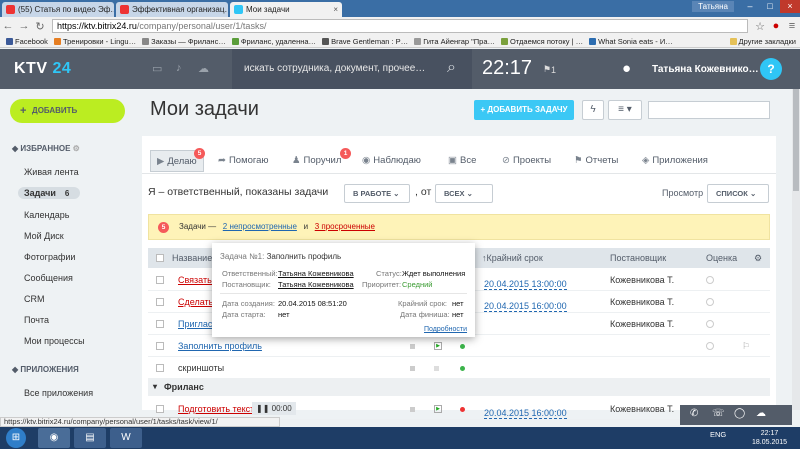 The width and height of the screenshot is (800, 449). Describe the element at coordinates (769, 438) in the screenshot. I see `taskbar-clock: 22:17 18.05.2015` at that location.